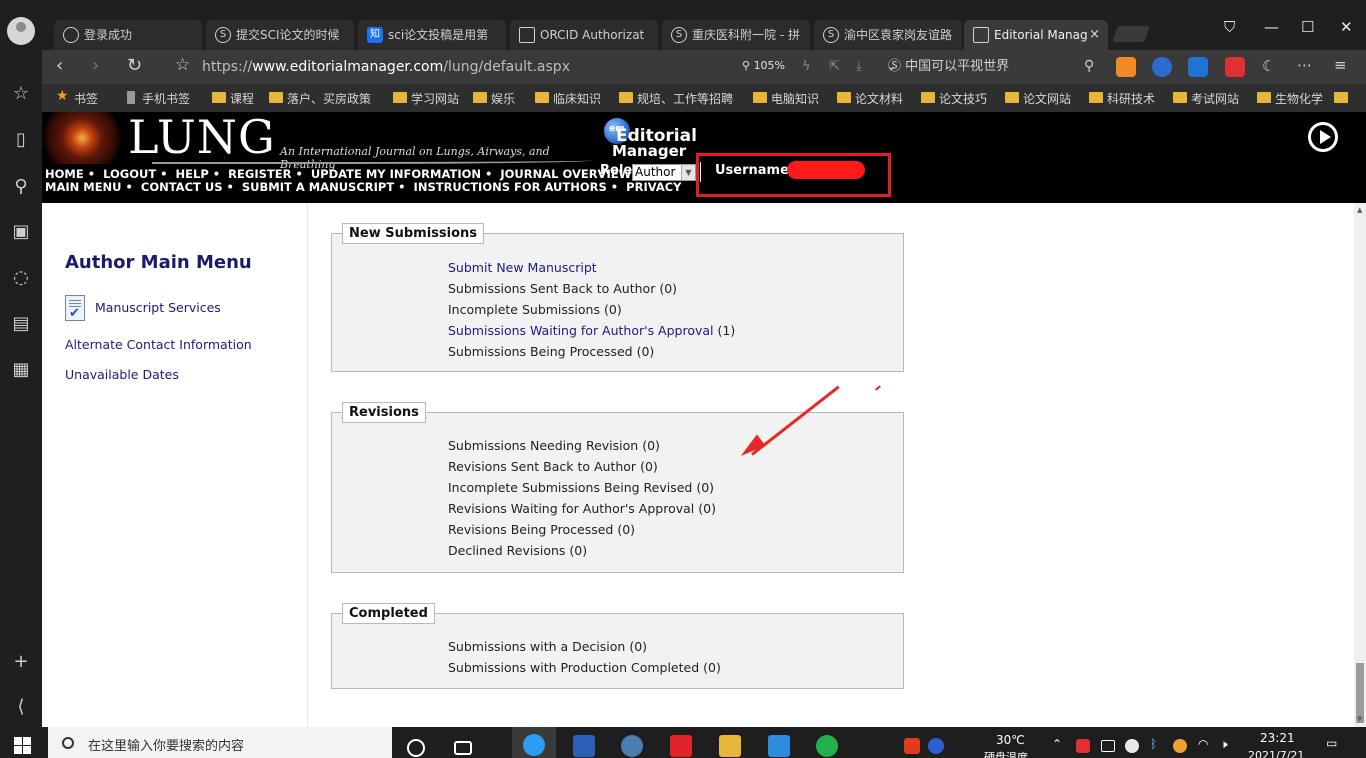 Image resolution: width=1366 pixels, height=758 pixels. Describe the element at coordinates (584, 746) in the screenshot. I see `word-icon` at that location.